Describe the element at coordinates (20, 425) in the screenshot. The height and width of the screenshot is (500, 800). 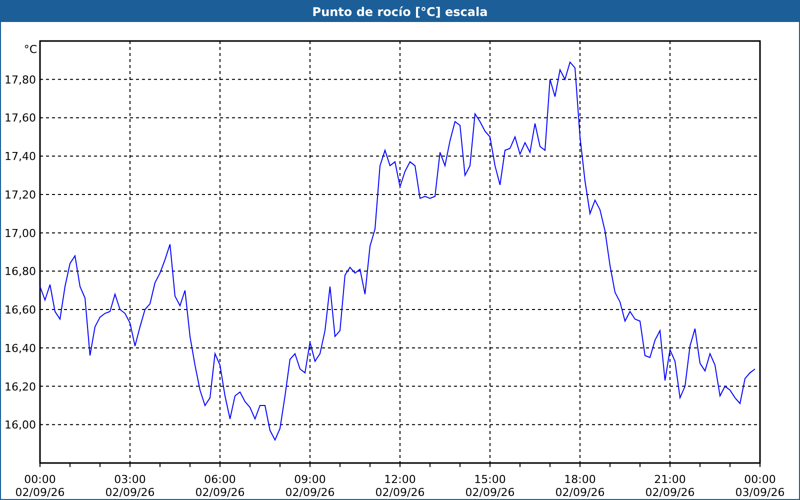
I see `y-tick-label: 16,00` at that location.